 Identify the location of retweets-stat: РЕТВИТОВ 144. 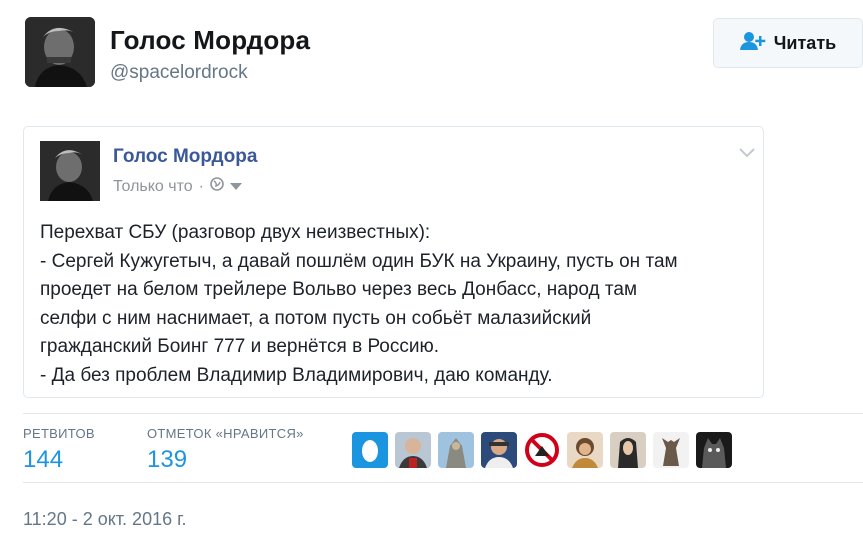
(59, 450).